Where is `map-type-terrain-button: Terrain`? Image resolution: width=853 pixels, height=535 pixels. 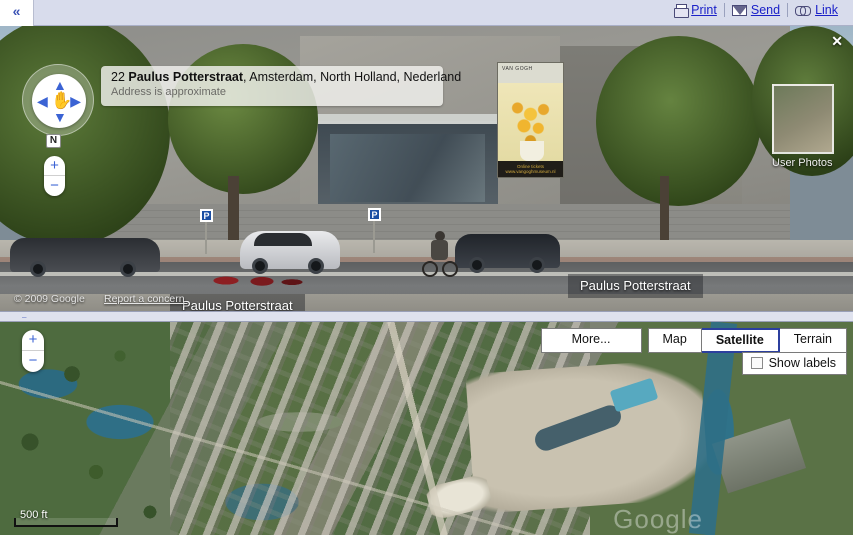 map-type-terrain-button: Terrain is located at coordinates (813, 340).